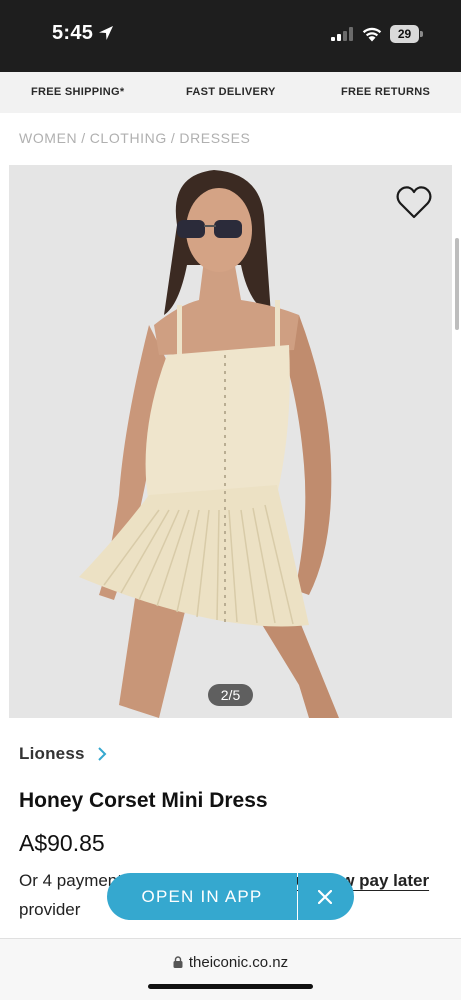 This screenshot has width=461, height=1000. What do you see at coordinates (50, 909) in the screenshot?
I see `payment-suffix: provider` at bounding box center [50, 909].